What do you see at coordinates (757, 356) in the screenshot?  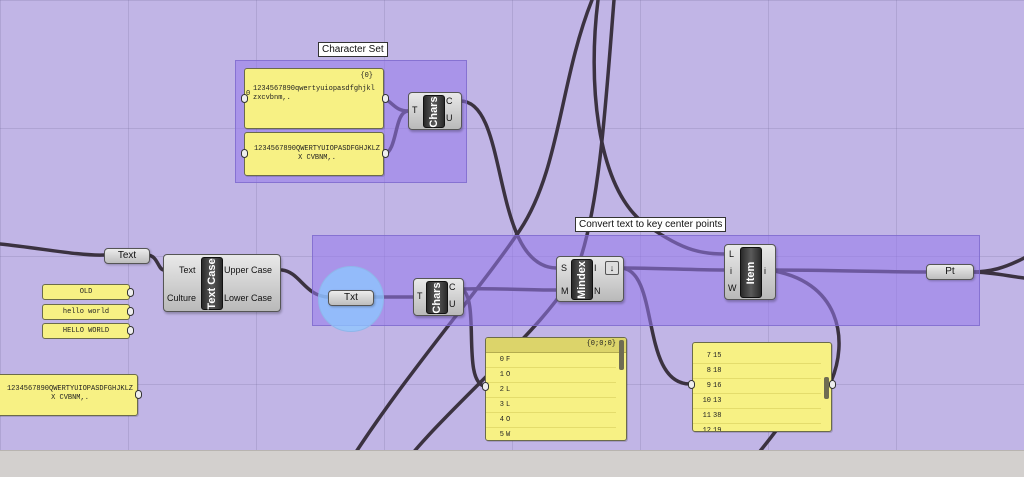 I see `list-item: 7 15` at bounding box center [757, 356].